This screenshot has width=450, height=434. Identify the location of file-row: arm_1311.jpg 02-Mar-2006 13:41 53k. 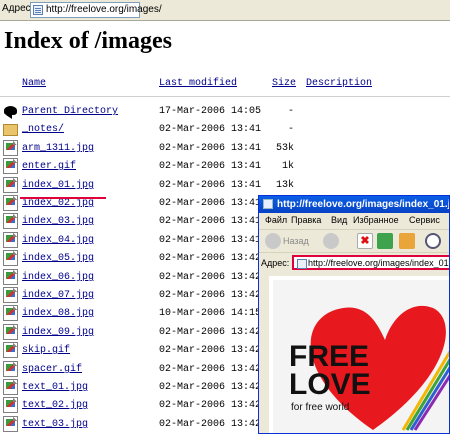
(225, 148).